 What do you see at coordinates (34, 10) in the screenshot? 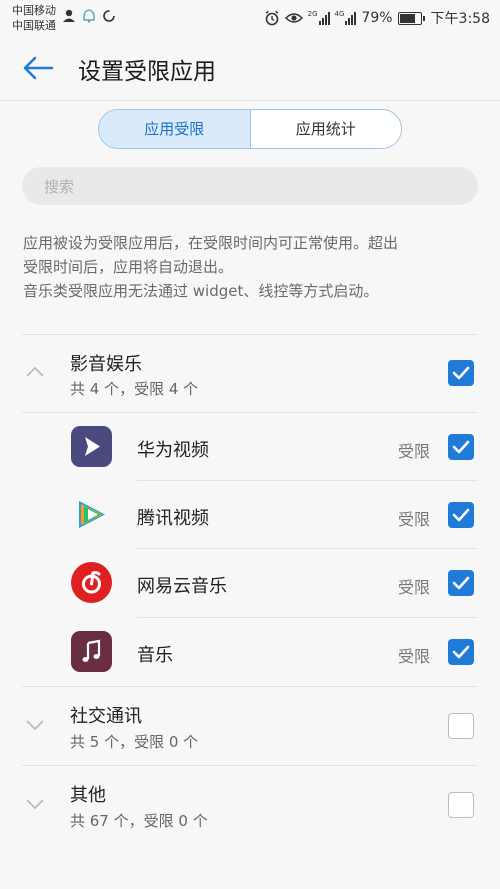
I see `carrier-1: 中国移动` at bounding box center [34, 10].